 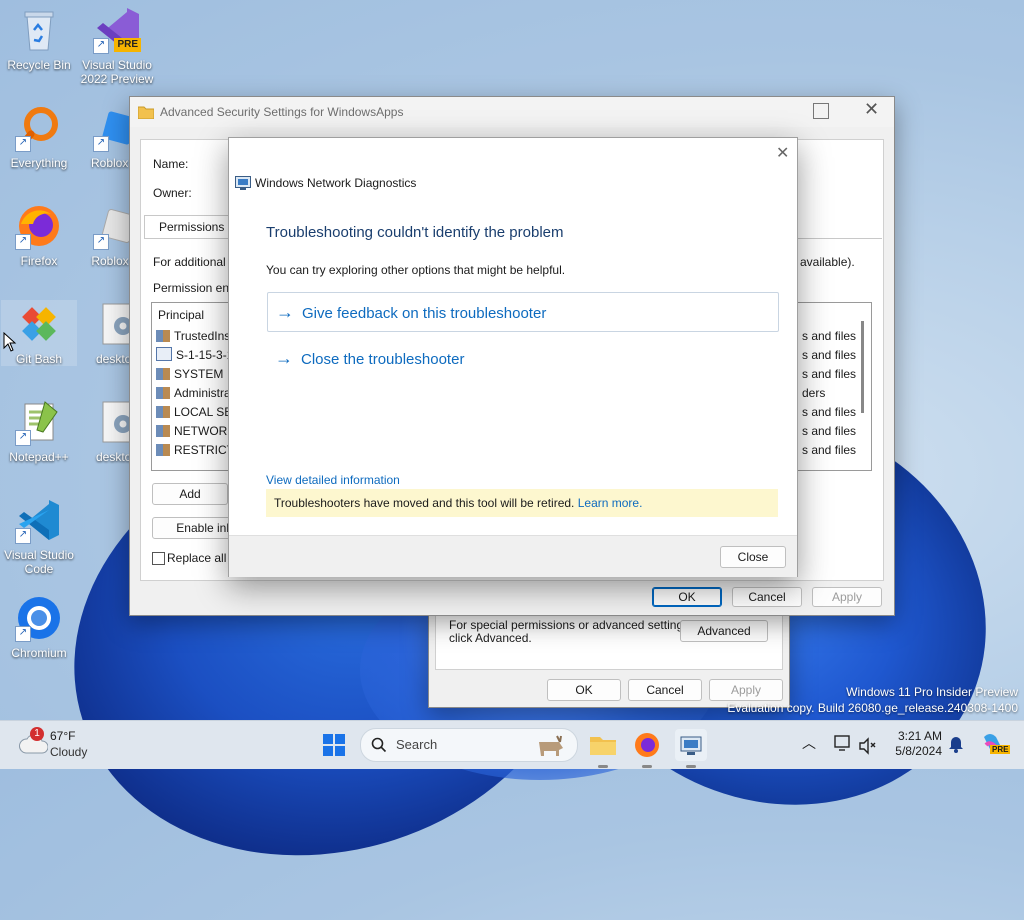 What do you see at coordinates (181, 315) in the screenshot?
I see `column-header-principal: Principal` at bounding box center [181, 315].